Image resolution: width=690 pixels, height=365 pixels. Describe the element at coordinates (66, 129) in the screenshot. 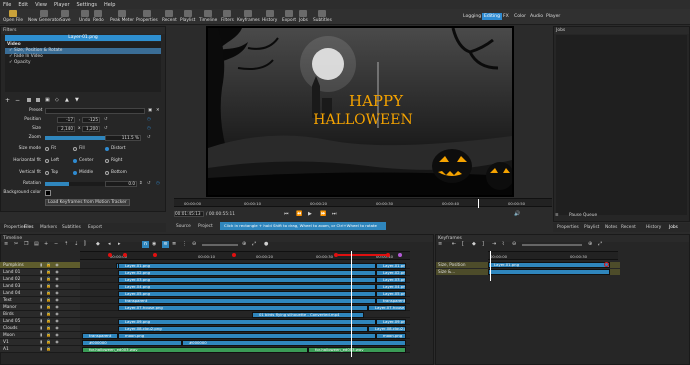

I see `size-width-input: 2,140` at that location.